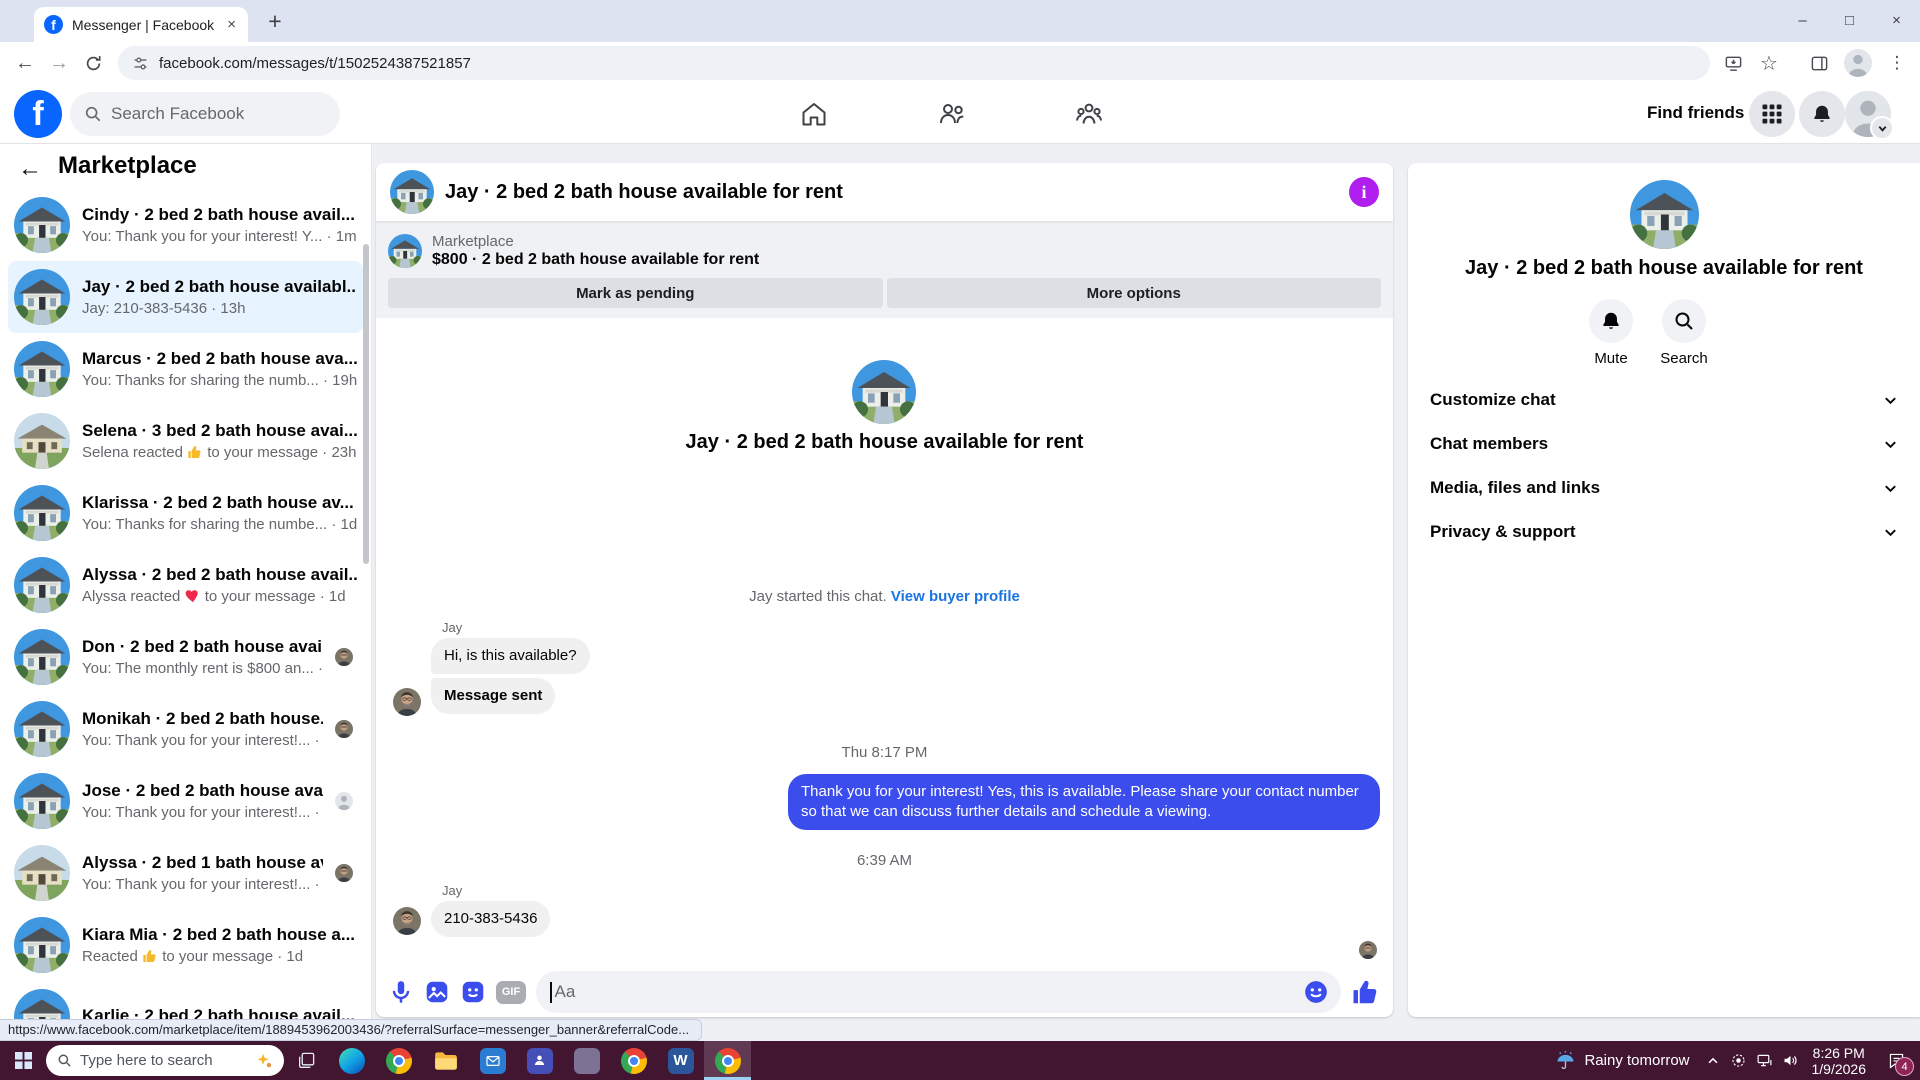  Describe the element at coordinates (1684, 358) in the screenshot. I see `search-label: Search` at that location.